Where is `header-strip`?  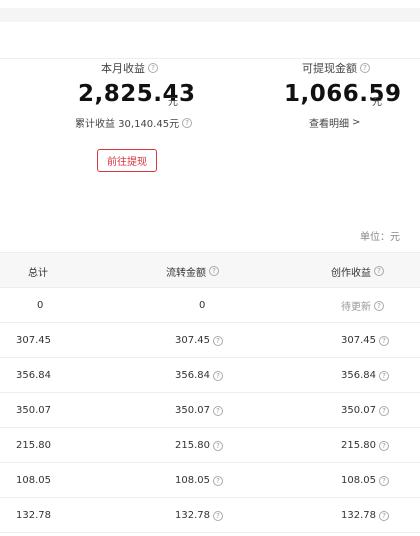 header-strip is located at coordinates (210, 15).